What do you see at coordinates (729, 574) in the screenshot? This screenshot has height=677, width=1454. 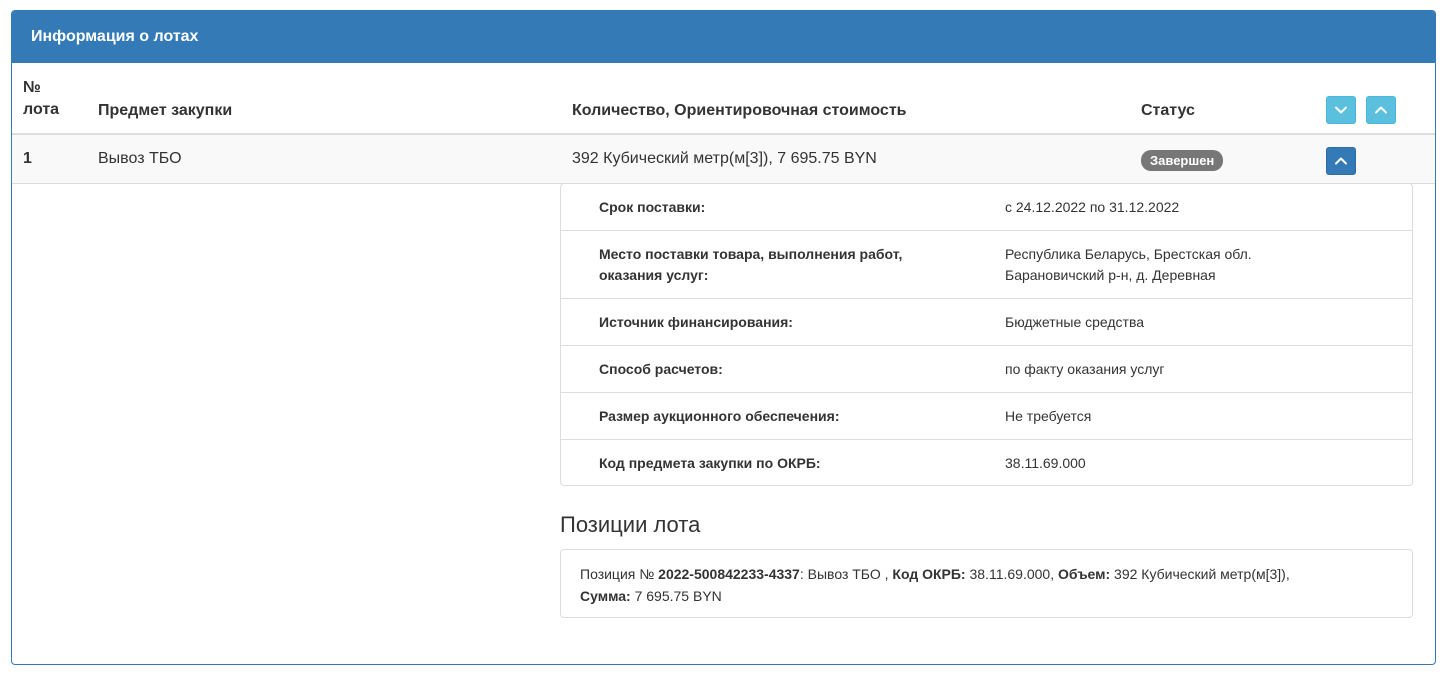 I see `position-number: 2022-500842233-4337` at bounding box center [729, 574].